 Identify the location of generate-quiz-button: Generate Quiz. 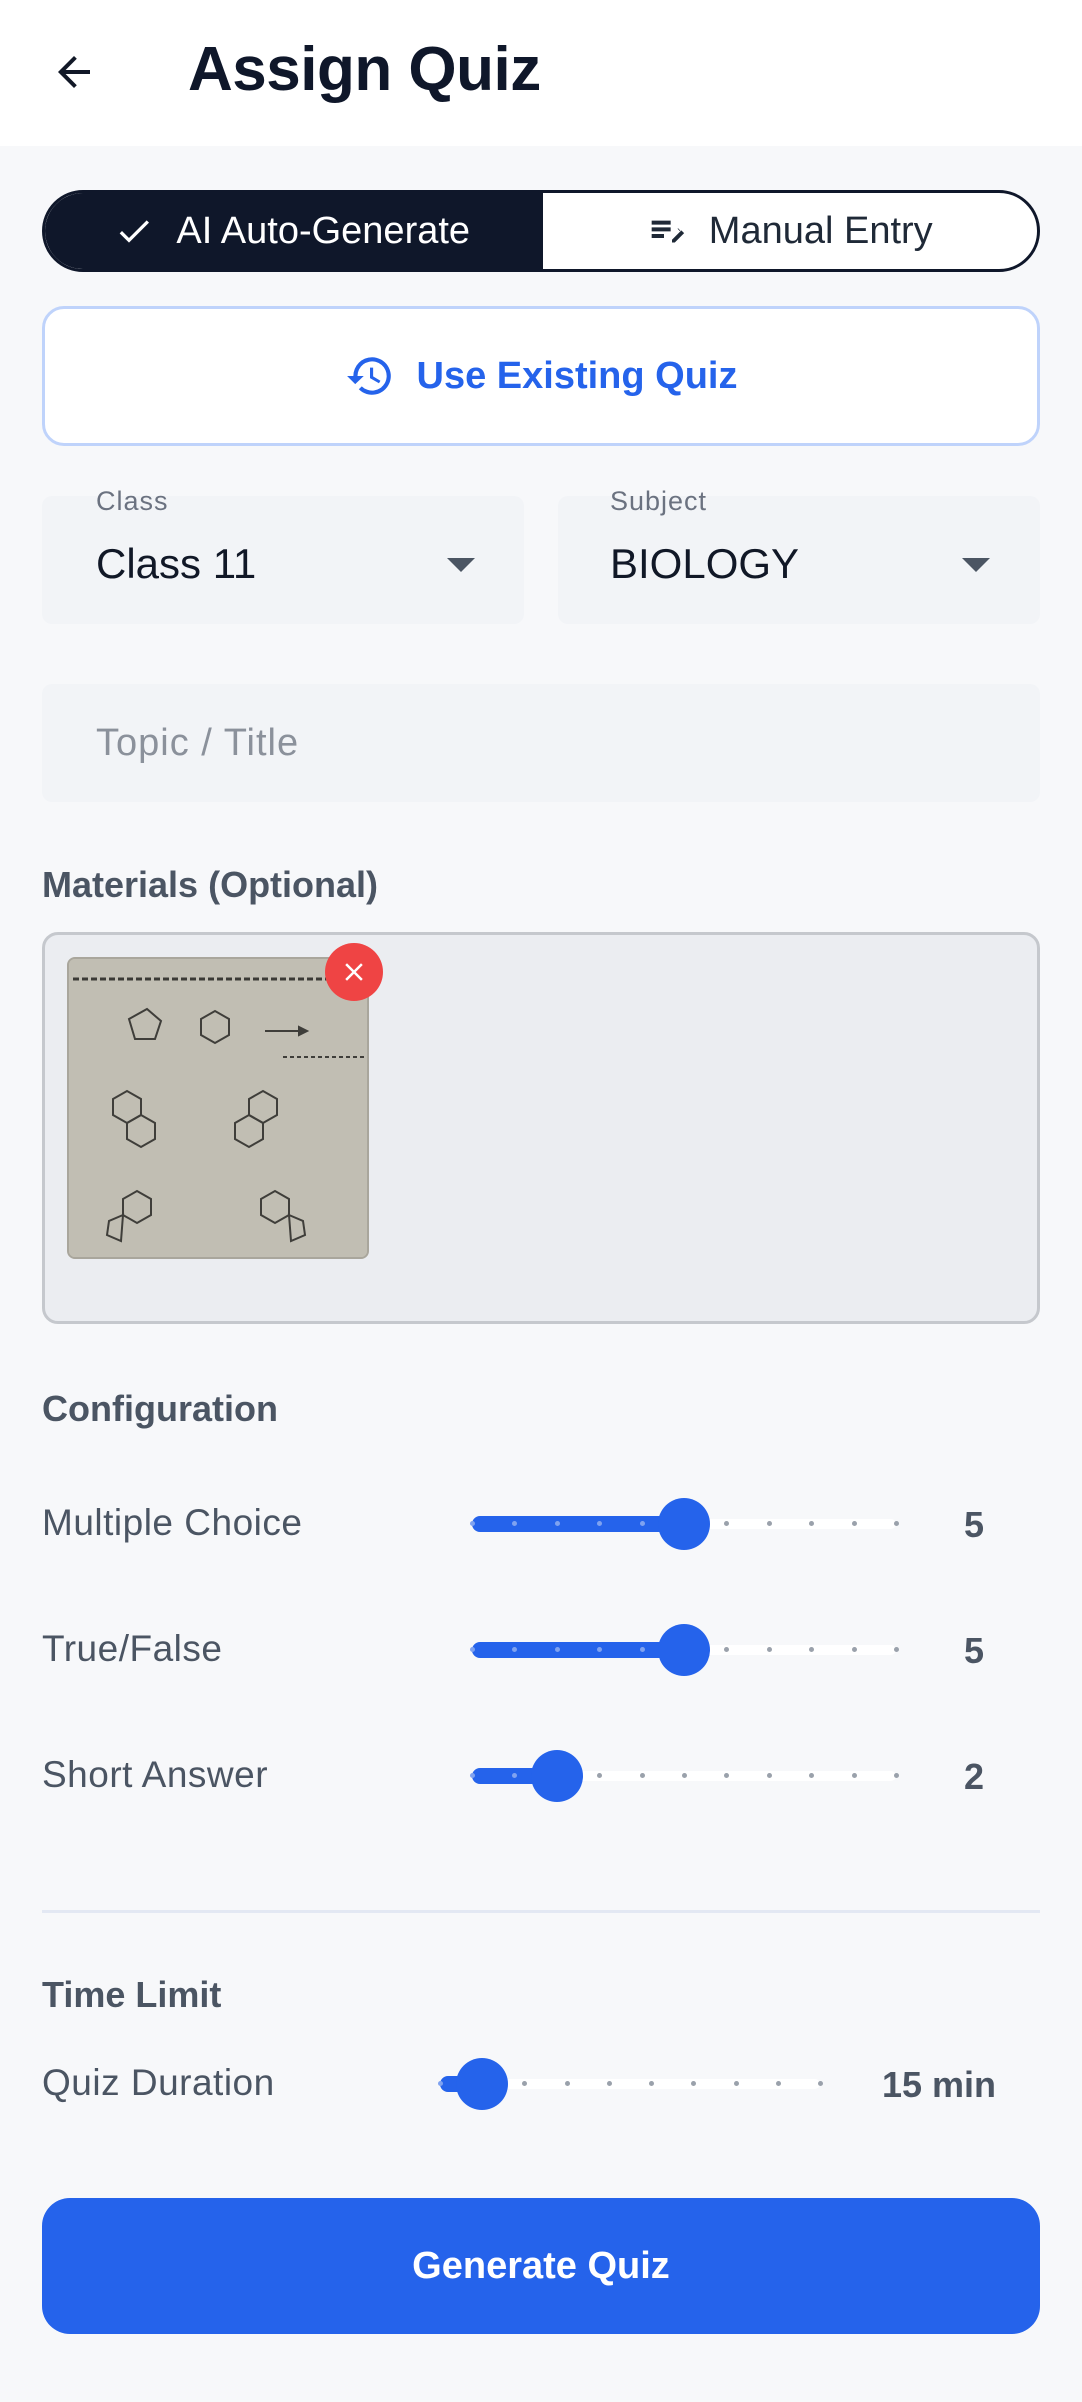
(541, 2266).